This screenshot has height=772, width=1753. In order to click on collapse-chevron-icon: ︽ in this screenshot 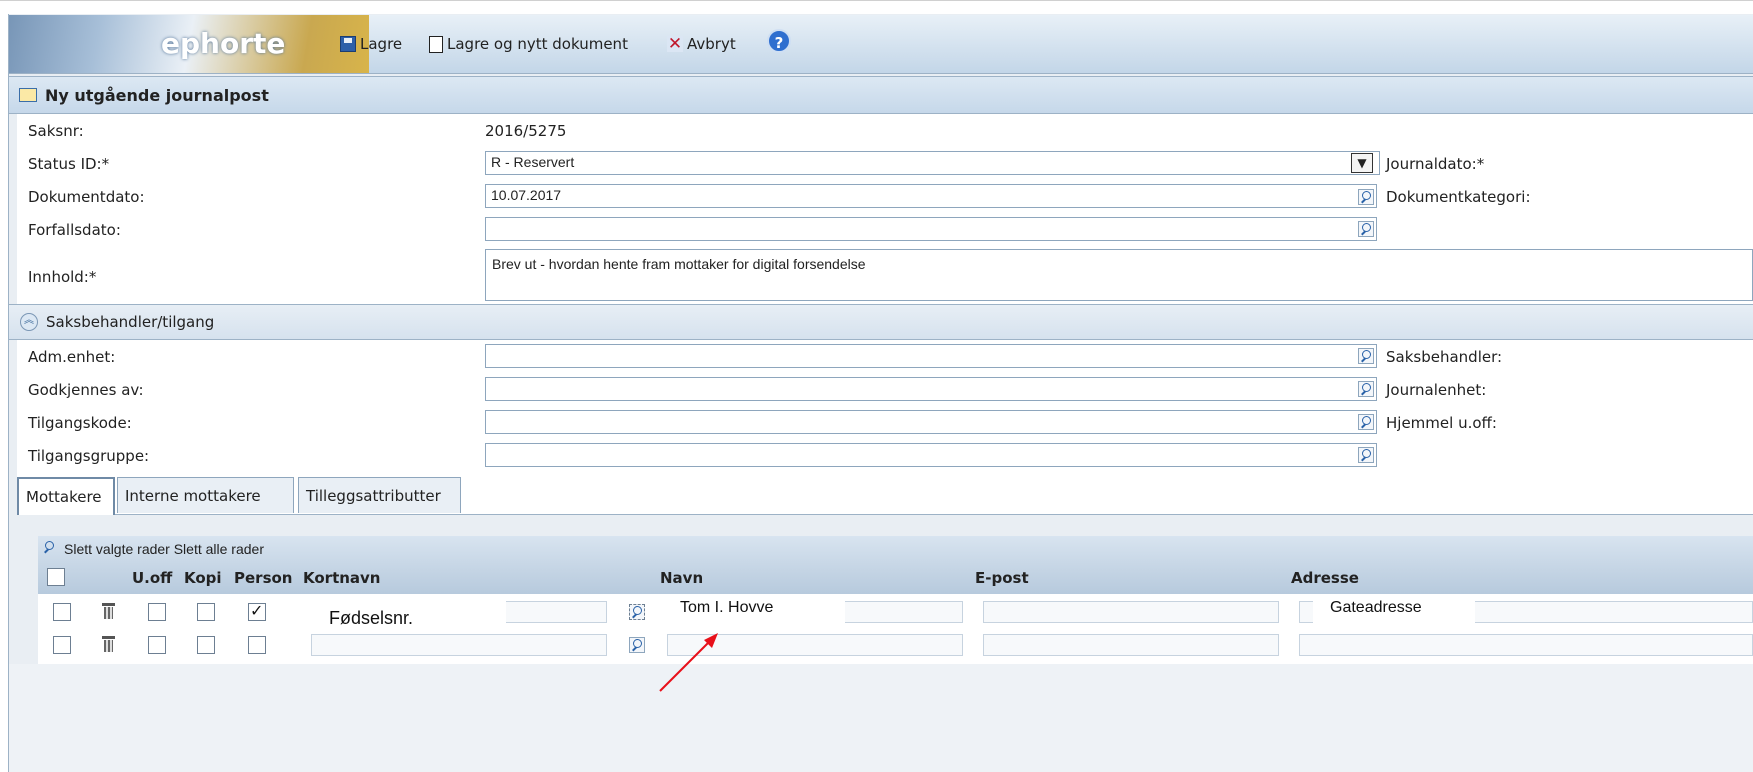, I will do `click(29, 322)`.